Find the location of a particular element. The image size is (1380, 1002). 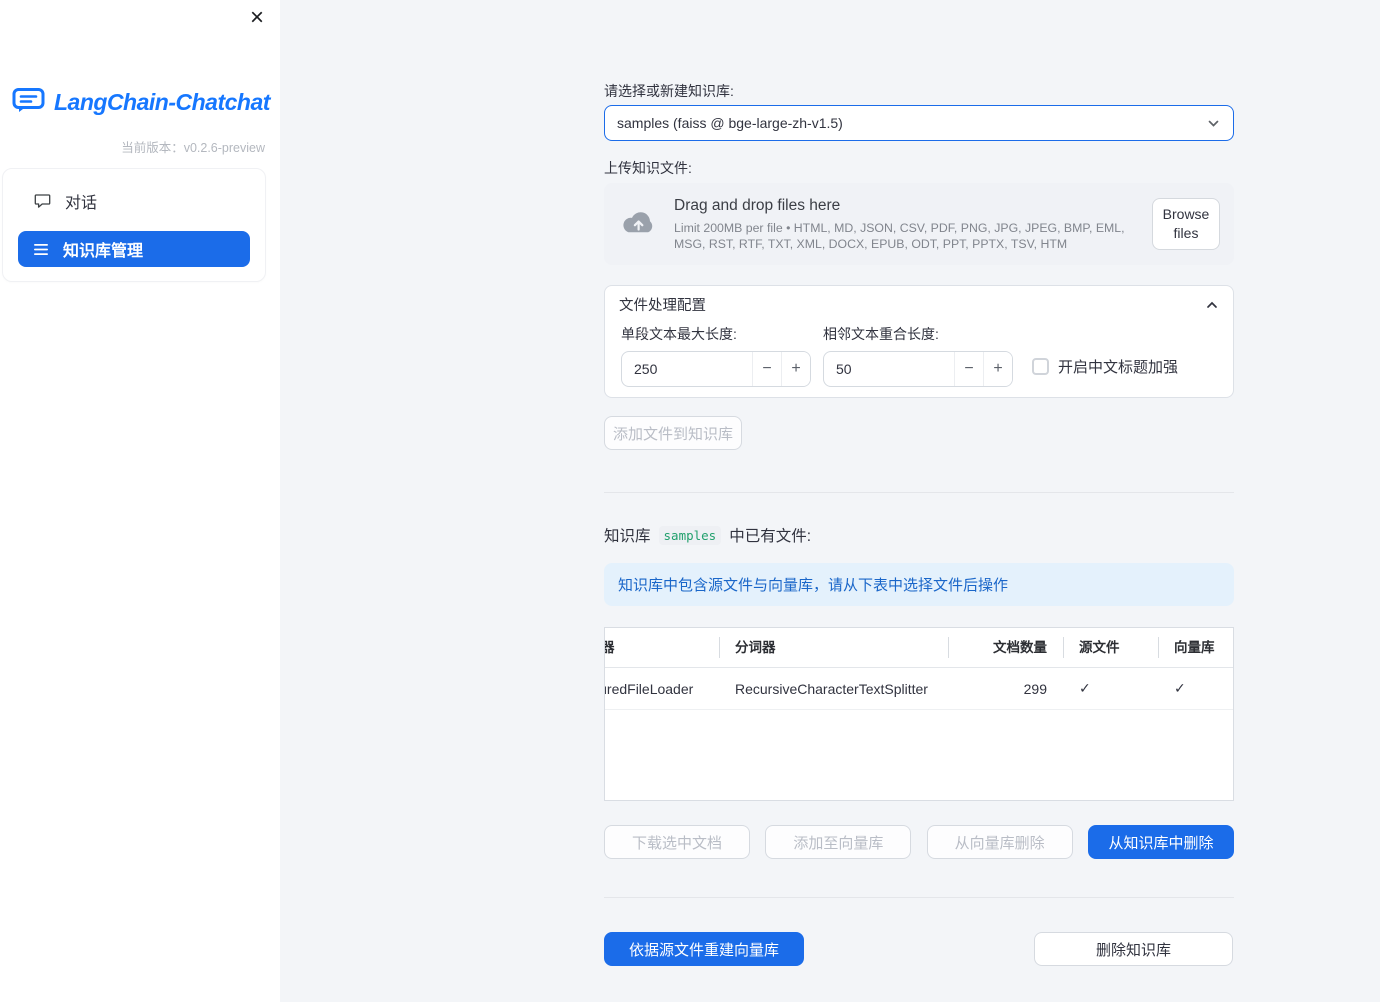

rebuild-vector-button: 依据源文件重建向量库 is located at coordinates (704, 949).